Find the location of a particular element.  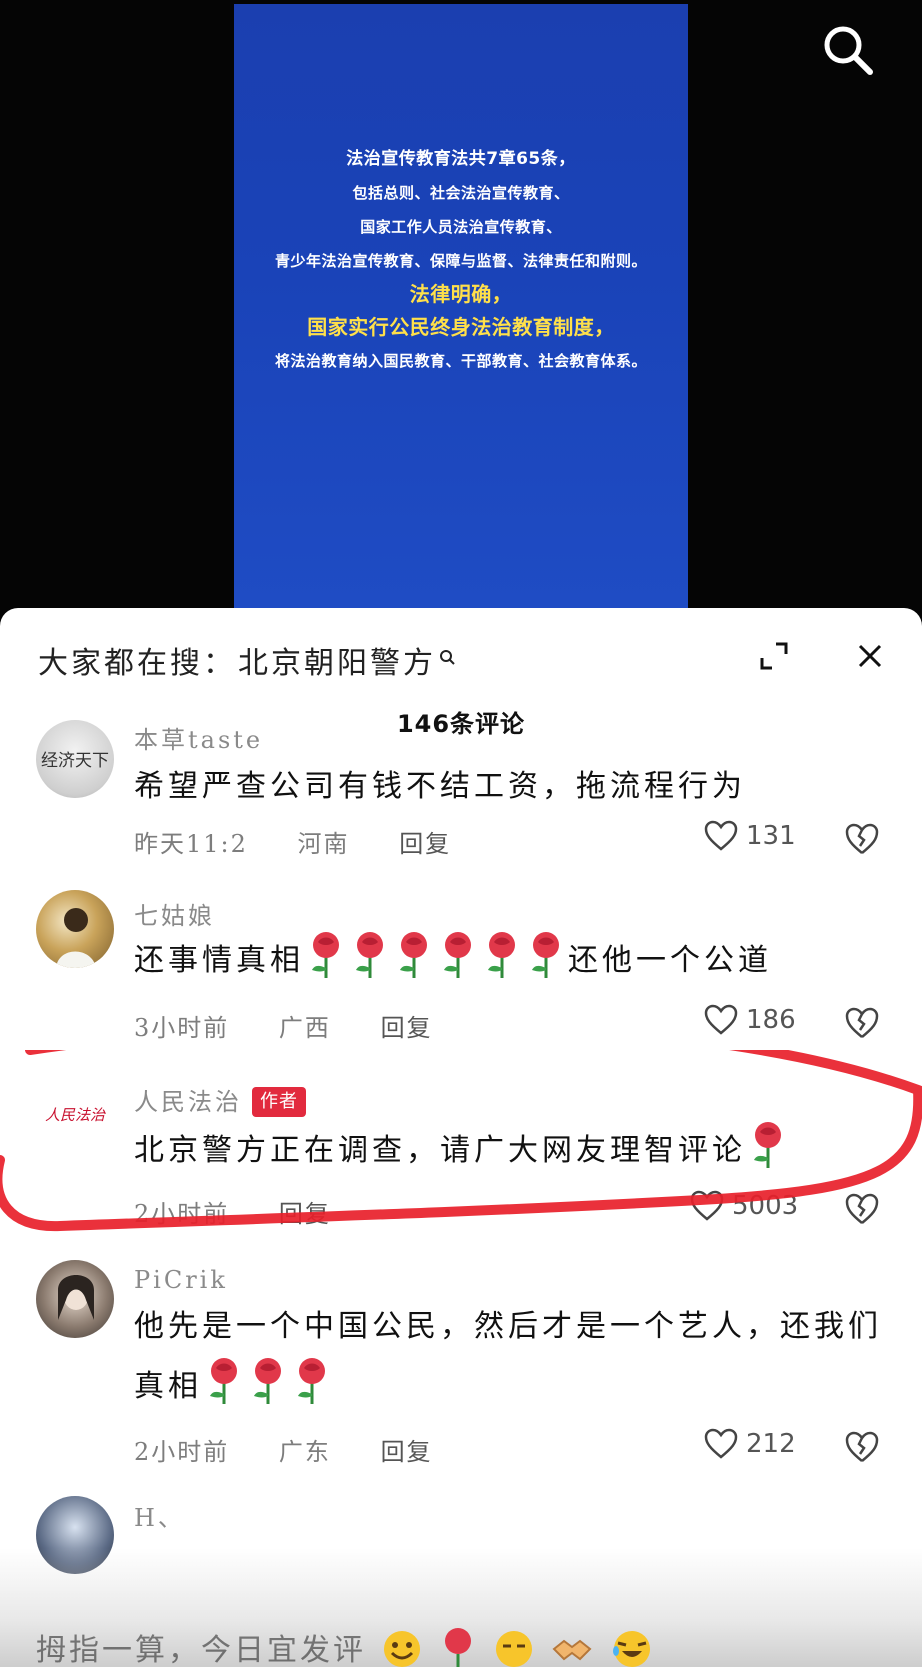

comment-username: H、 is located at coordinates (159, 1515).